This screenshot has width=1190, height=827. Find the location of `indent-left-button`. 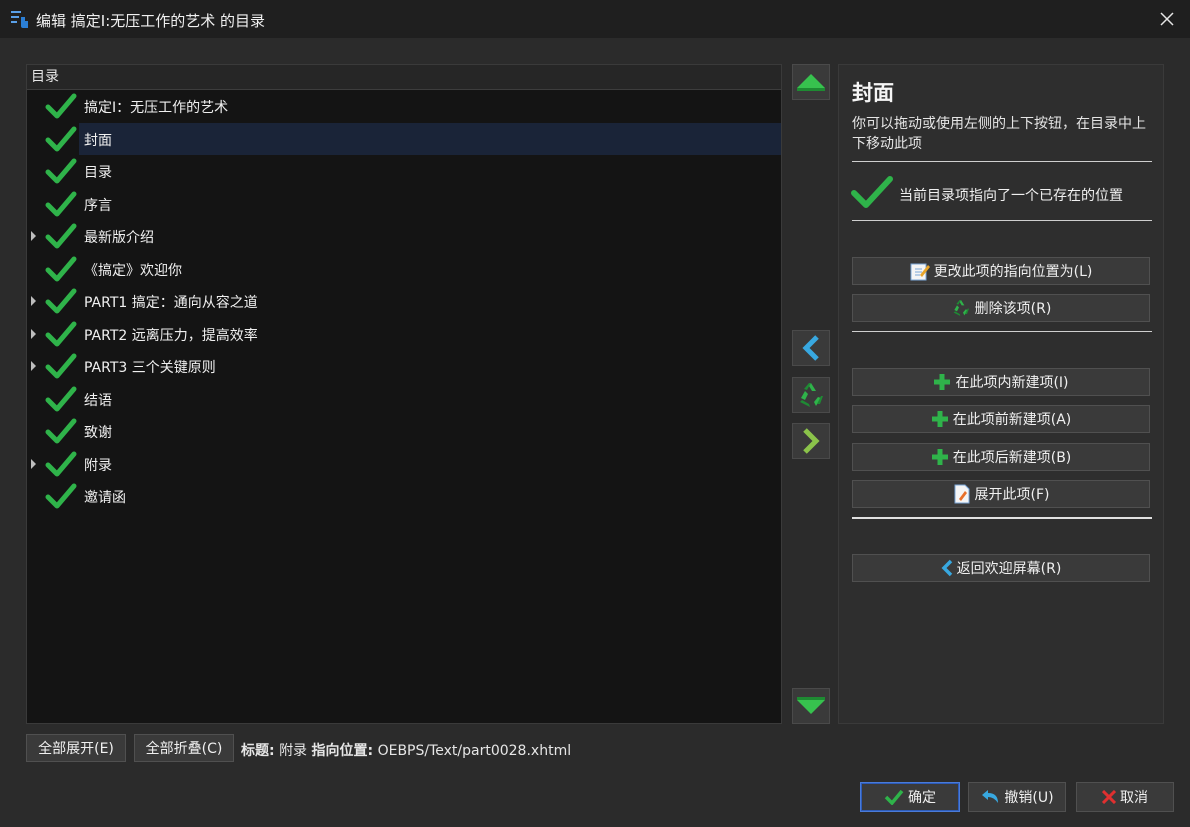

indent-left-button is located at coordinates (811, 348).